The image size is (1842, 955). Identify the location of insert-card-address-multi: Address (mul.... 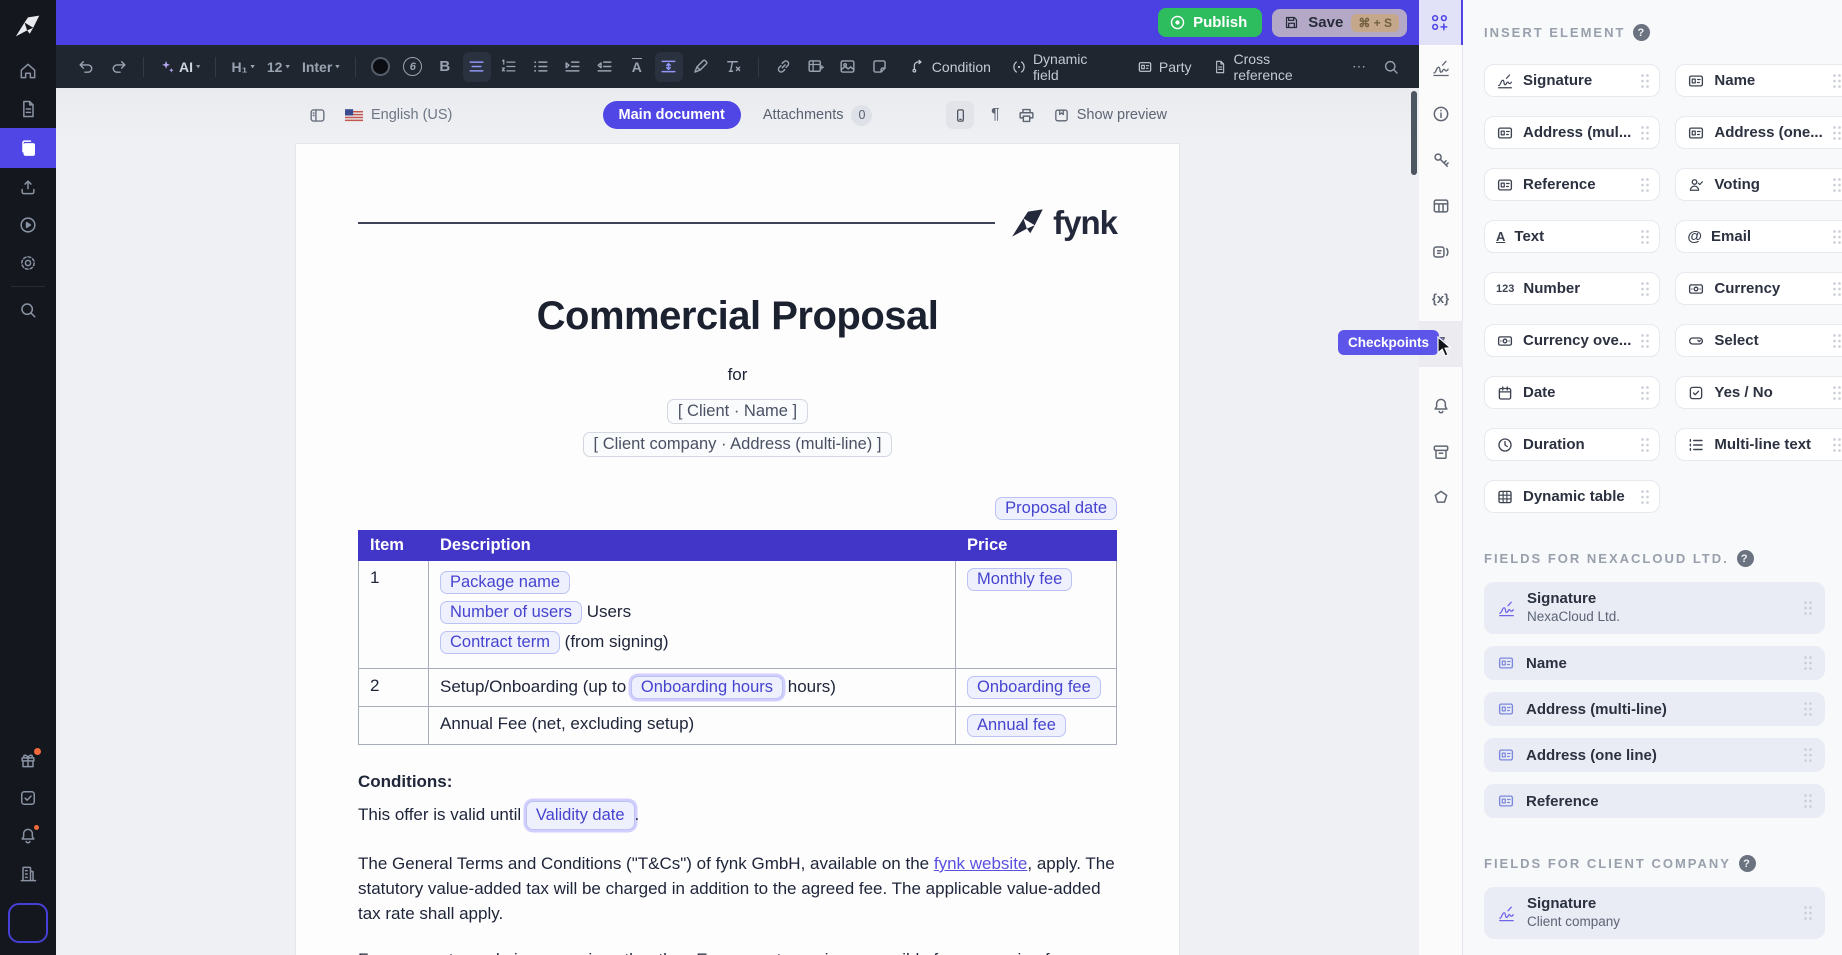
(1572, 132).